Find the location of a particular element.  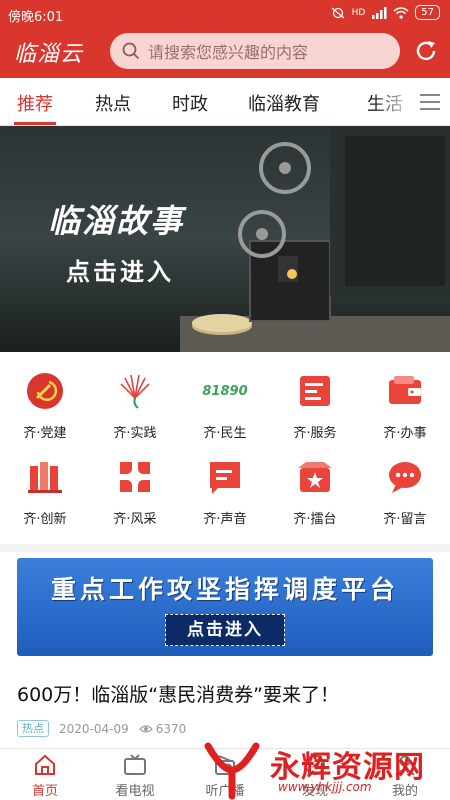

grid-item-livelihood: 81890 齐·民生 is located at coordinates (225, 397).